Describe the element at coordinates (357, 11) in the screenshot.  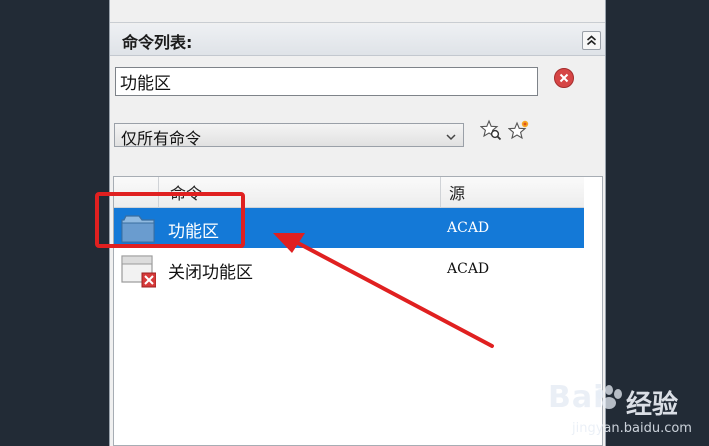
I see `top-strip` at that location.